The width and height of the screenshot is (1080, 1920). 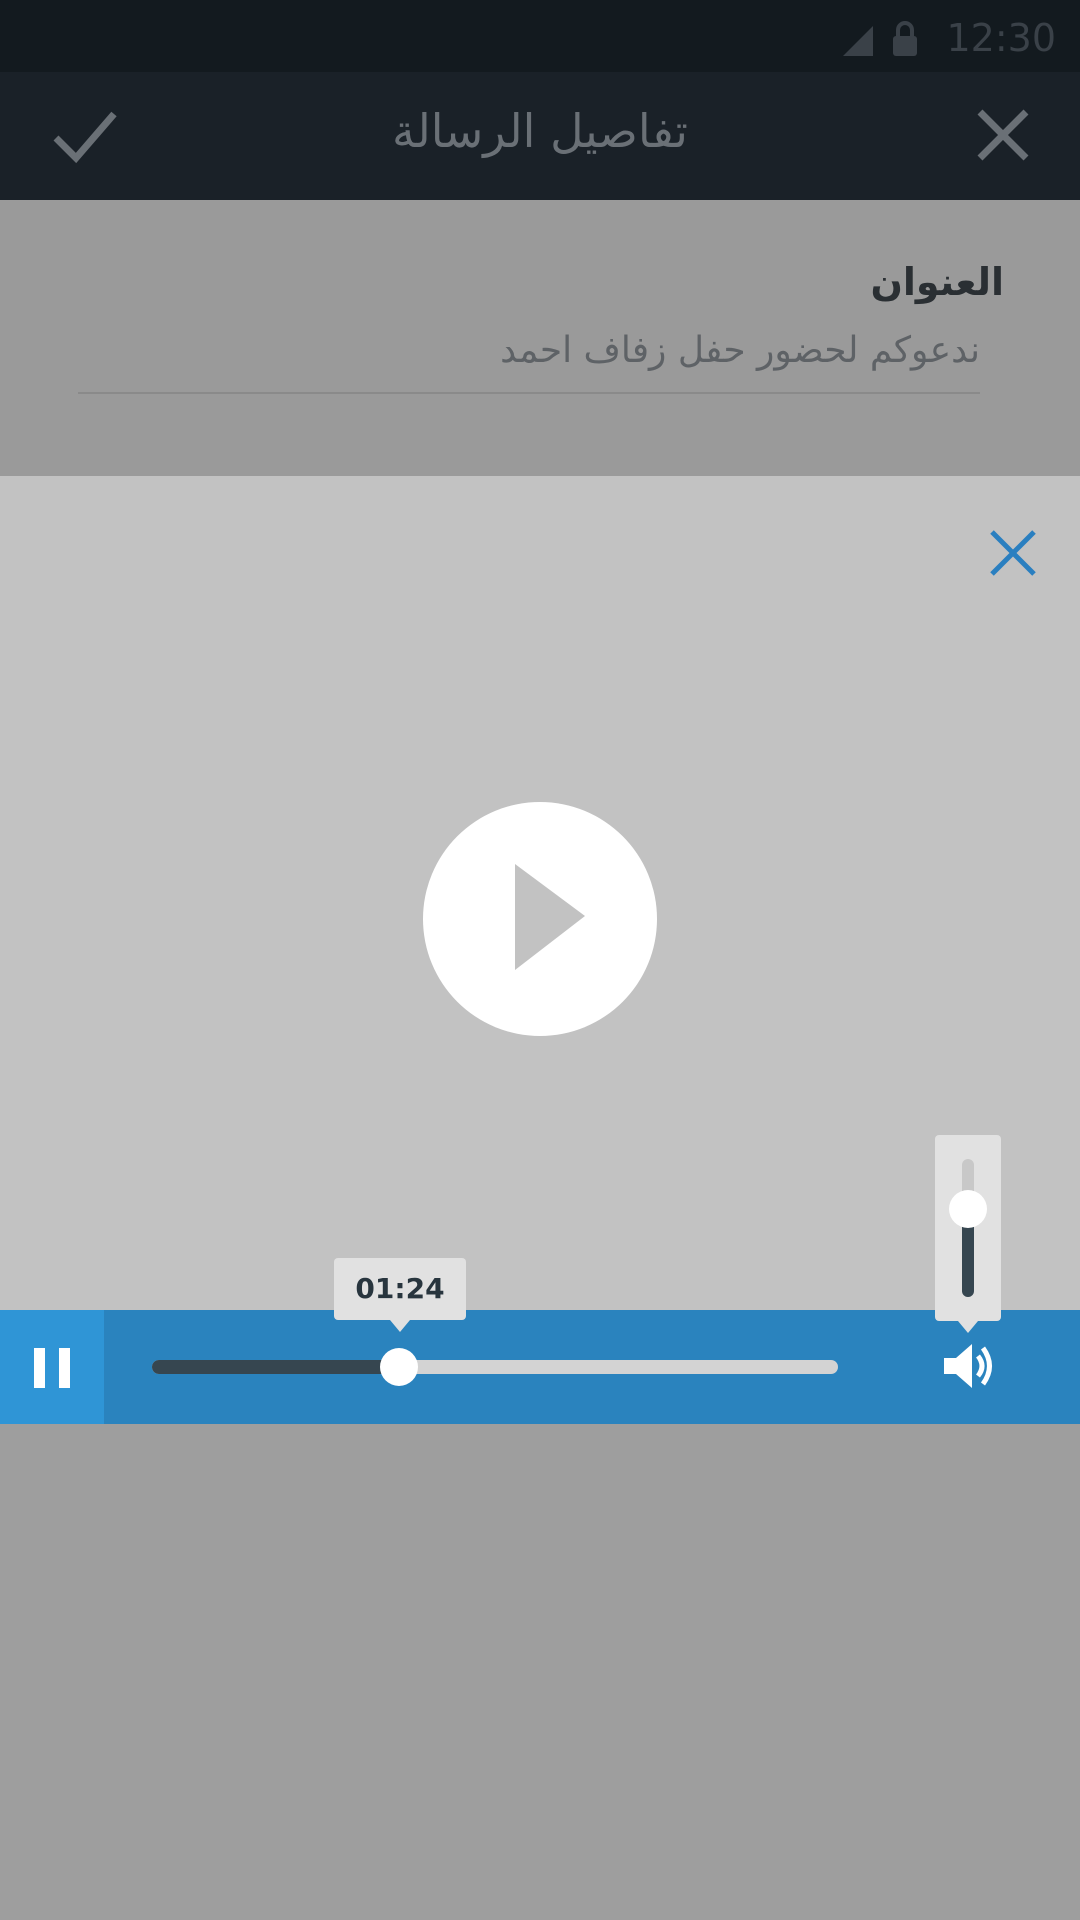 What do you see at coordinates (1001, 38) in the screenshot?
I see `status-time: 12:30` at bounding box center [1001, 38].